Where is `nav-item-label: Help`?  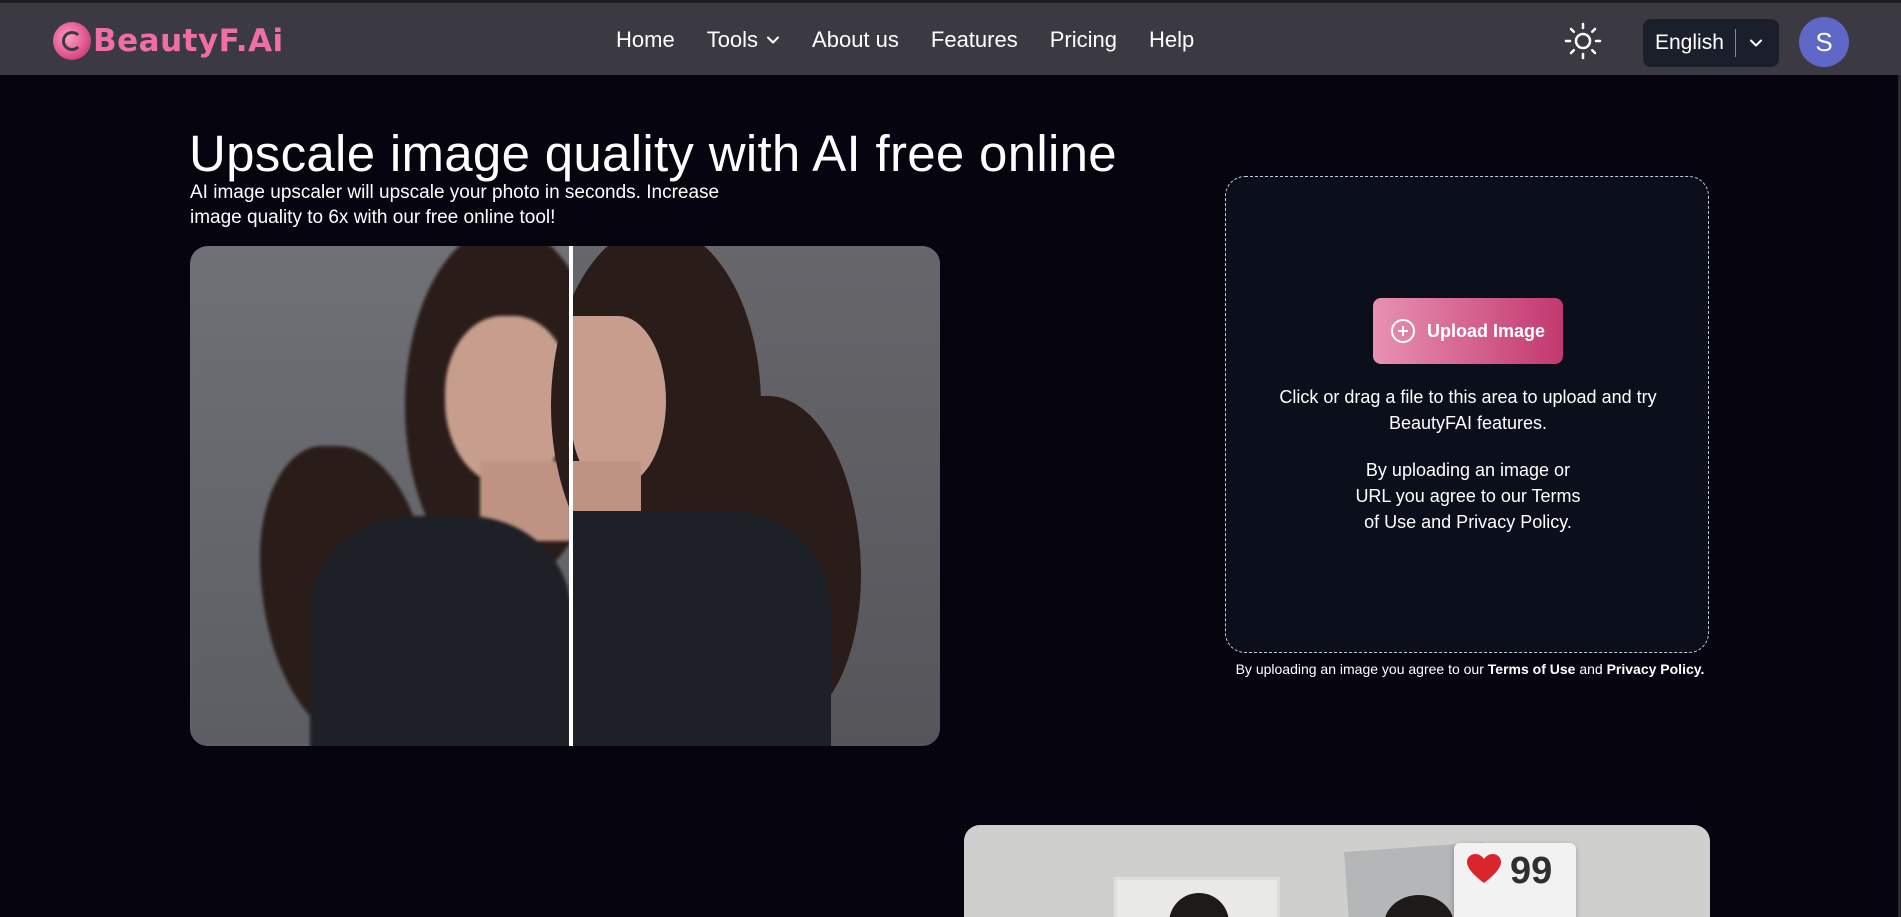
nav-item-label: Help is located at coordinates (1171, 39).